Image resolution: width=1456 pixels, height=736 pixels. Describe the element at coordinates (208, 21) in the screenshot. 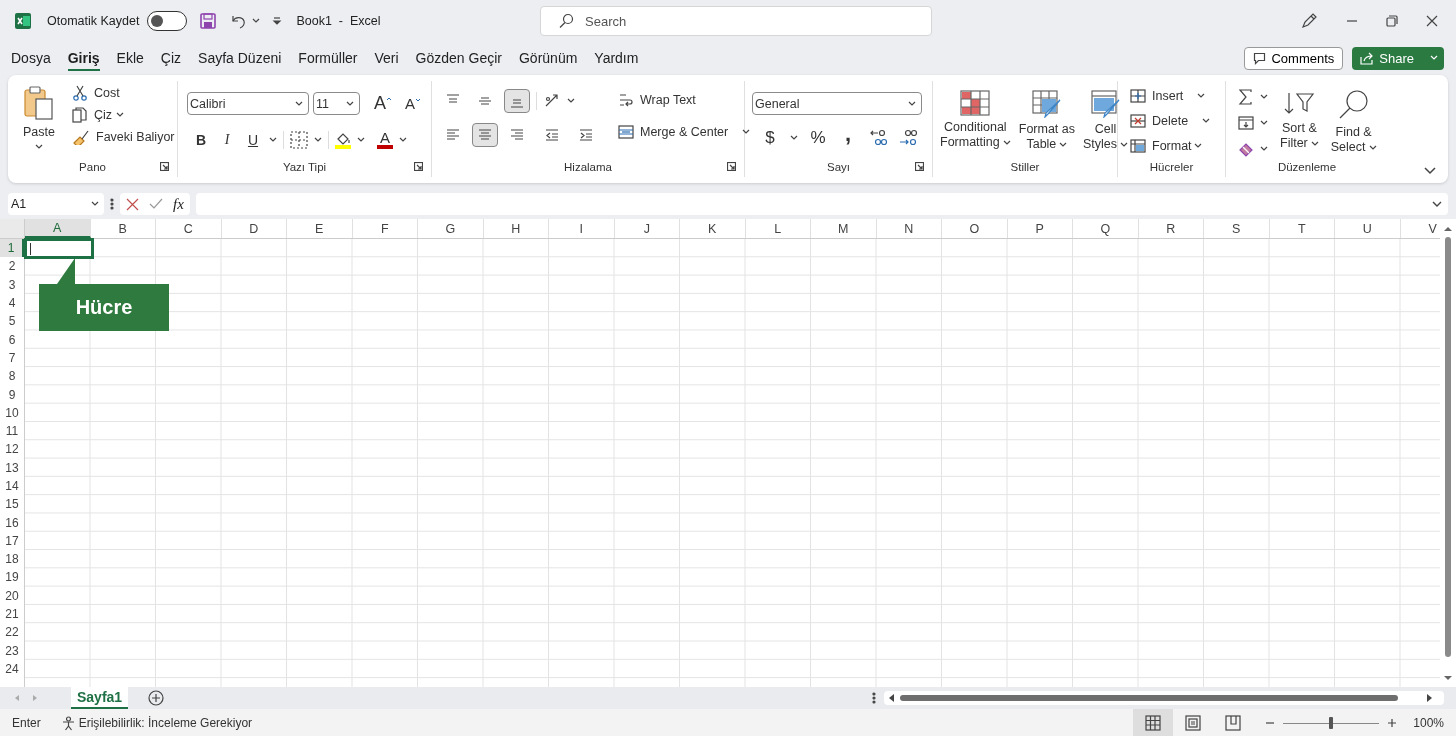

I see `save-icon` at that location.